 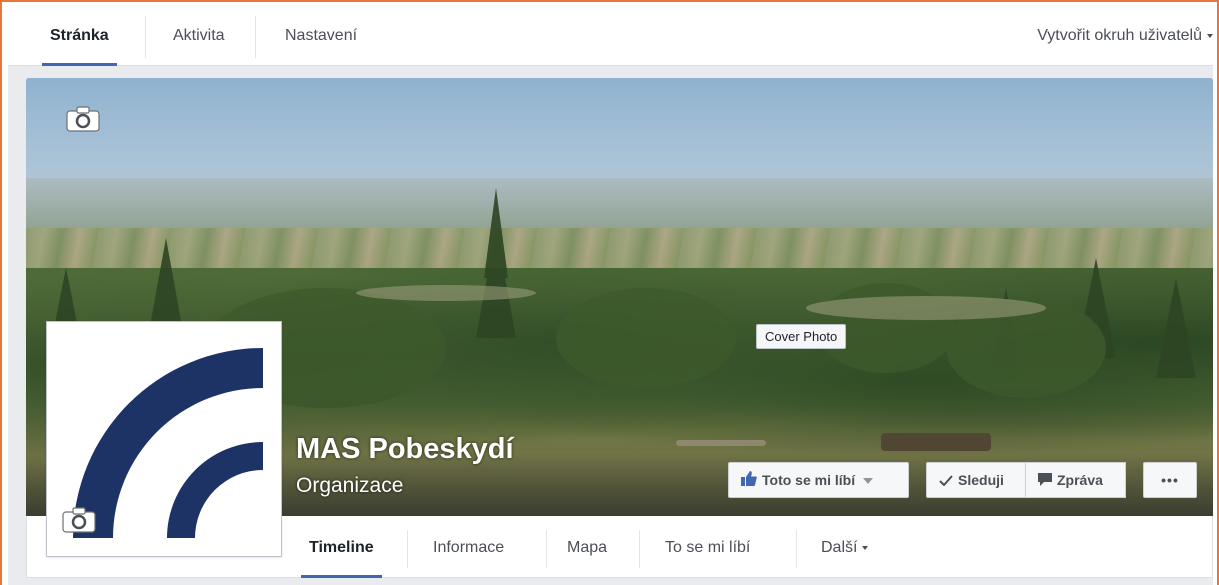 What do you see at coordinates (1080, 480) in the screenshot?
I see `message-button-label: Zpráva` at bounding box center [1080, 480].